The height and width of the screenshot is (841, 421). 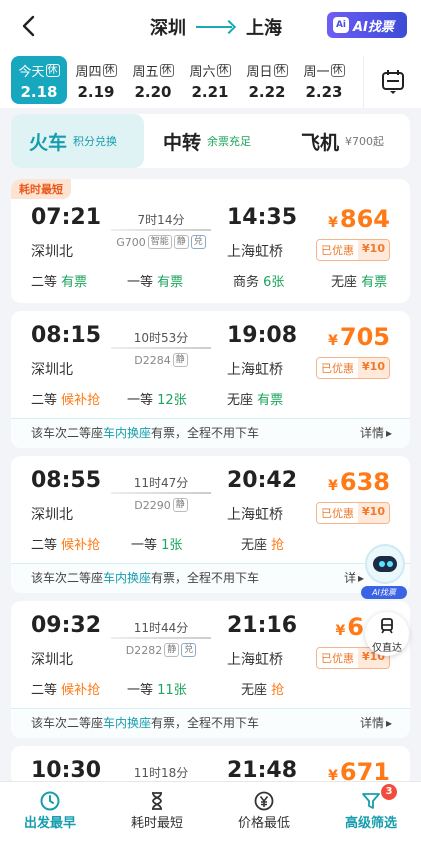 I want to click on seat-status: 候补抢, so click(x=81, y=545).